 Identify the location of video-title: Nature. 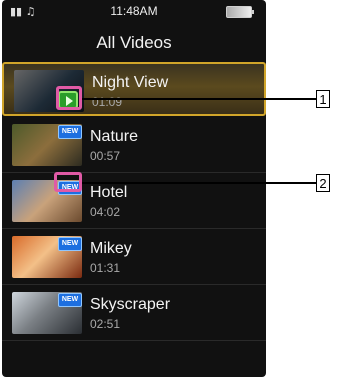
(114, 136).